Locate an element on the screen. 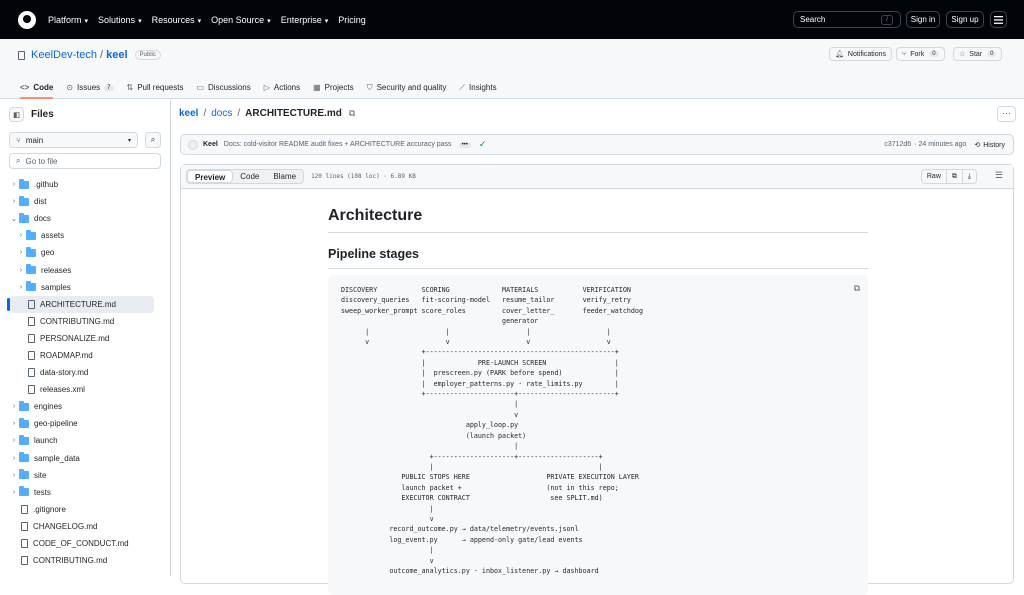 Image resolution: width=1024 pixels, height=595 pixels. tree-file: releases.xml is located at coordinates (85, 389).